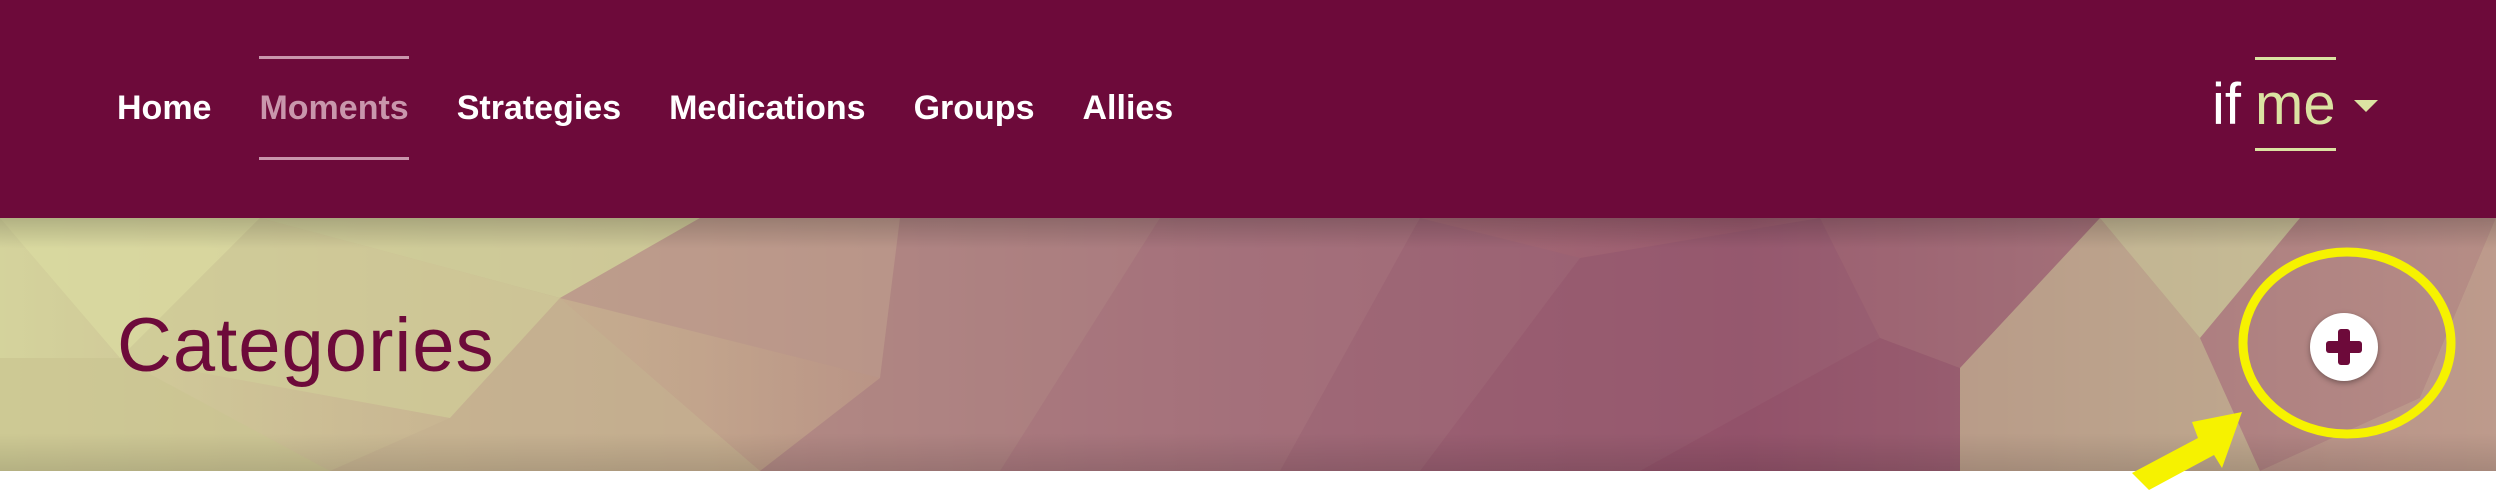  I want to click on plus-circle-icon, so click(2344, 347).